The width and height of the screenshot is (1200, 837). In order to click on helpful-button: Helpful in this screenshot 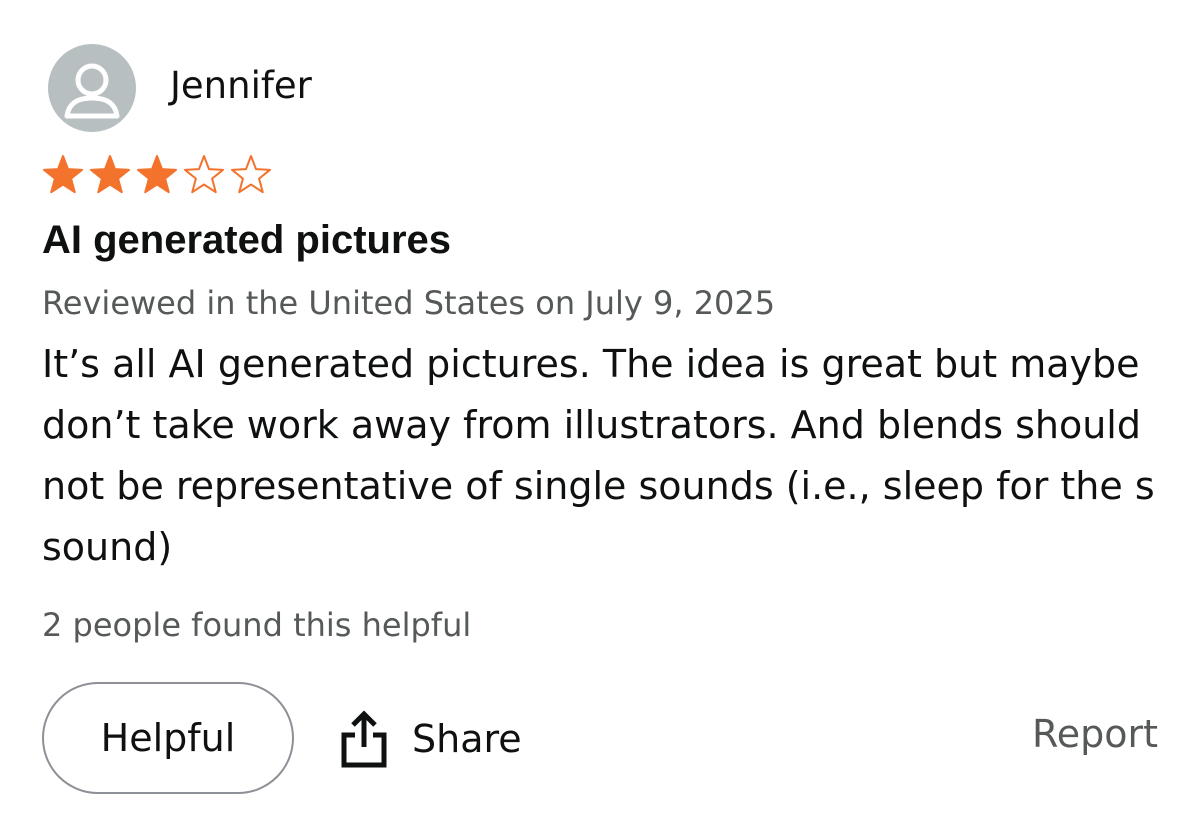, I will do `click(168, 738)`.